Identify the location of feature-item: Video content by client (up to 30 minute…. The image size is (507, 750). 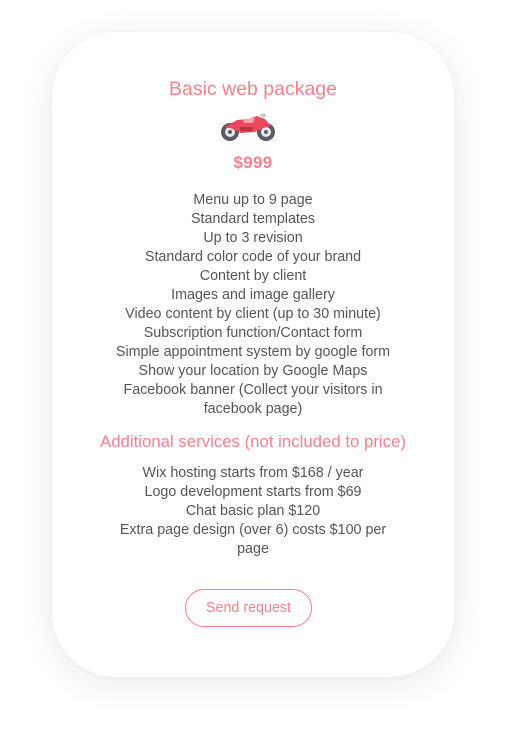
(253, 314).